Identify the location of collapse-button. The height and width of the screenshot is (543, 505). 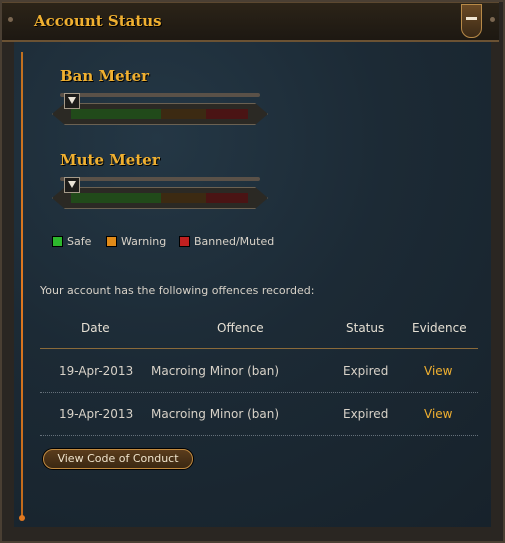
(471, 21).